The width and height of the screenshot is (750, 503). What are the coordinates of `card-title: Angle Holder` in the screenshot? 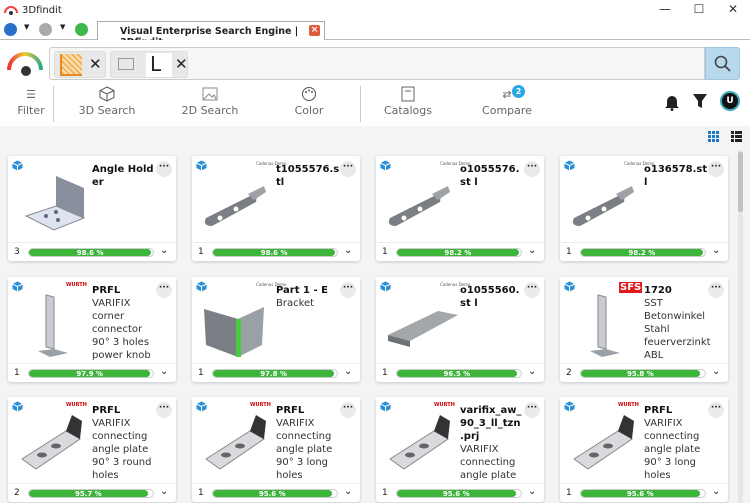 It's located at (124, 176).